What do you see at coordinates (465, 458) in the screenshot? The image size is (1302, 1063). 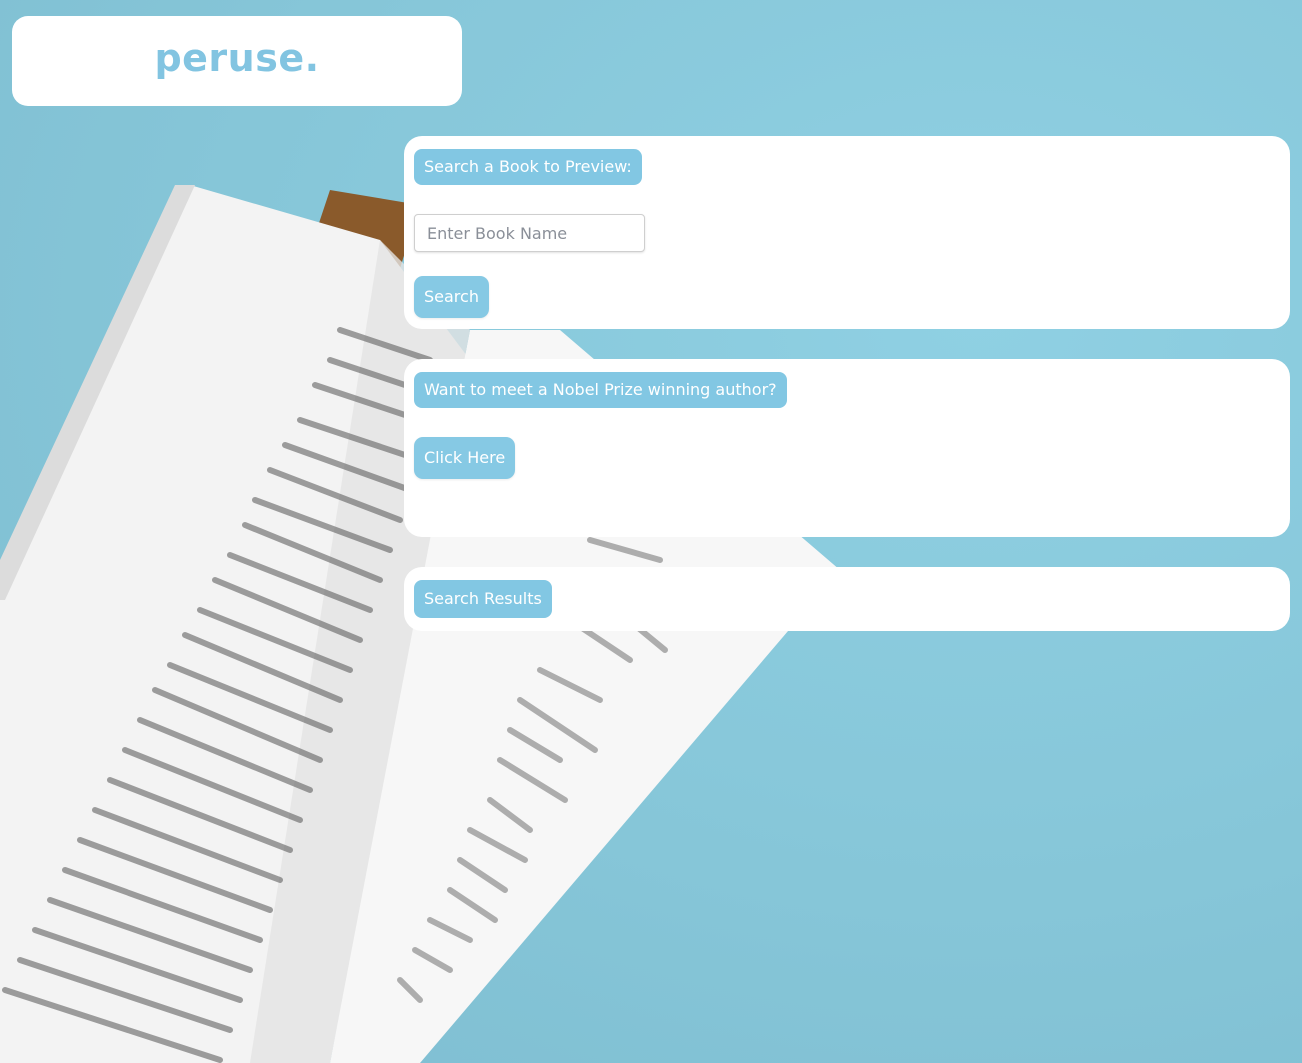 I see `click-here-button: Click Here` at bounding box center [465, 458].